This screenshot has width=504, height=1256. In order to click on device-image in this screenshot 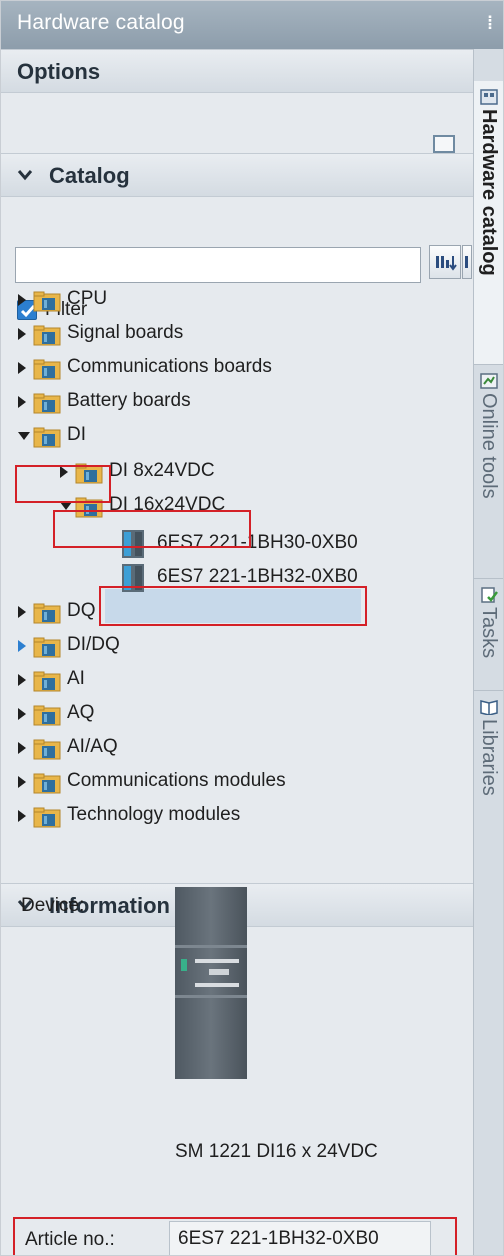, I will do `click(211, 983)`.